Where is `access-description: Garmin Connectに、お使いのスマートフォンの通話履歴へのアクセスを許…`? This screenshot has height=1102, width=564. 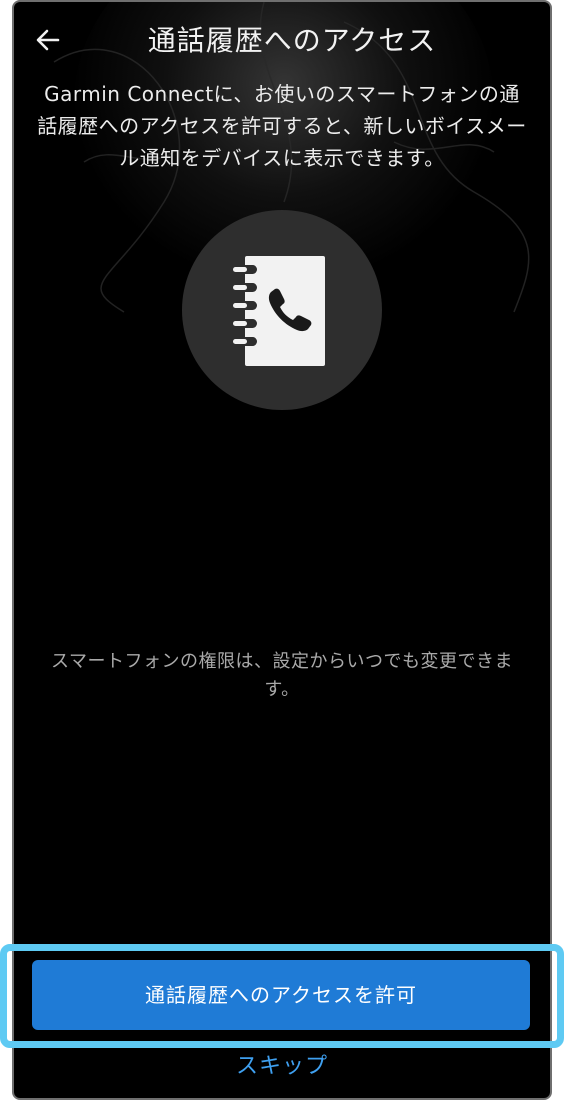 access-description: Garmin Connectに、お使いのスマートフォンの通話履歴へのアクセスを許… is located at coordinates (282, 126).